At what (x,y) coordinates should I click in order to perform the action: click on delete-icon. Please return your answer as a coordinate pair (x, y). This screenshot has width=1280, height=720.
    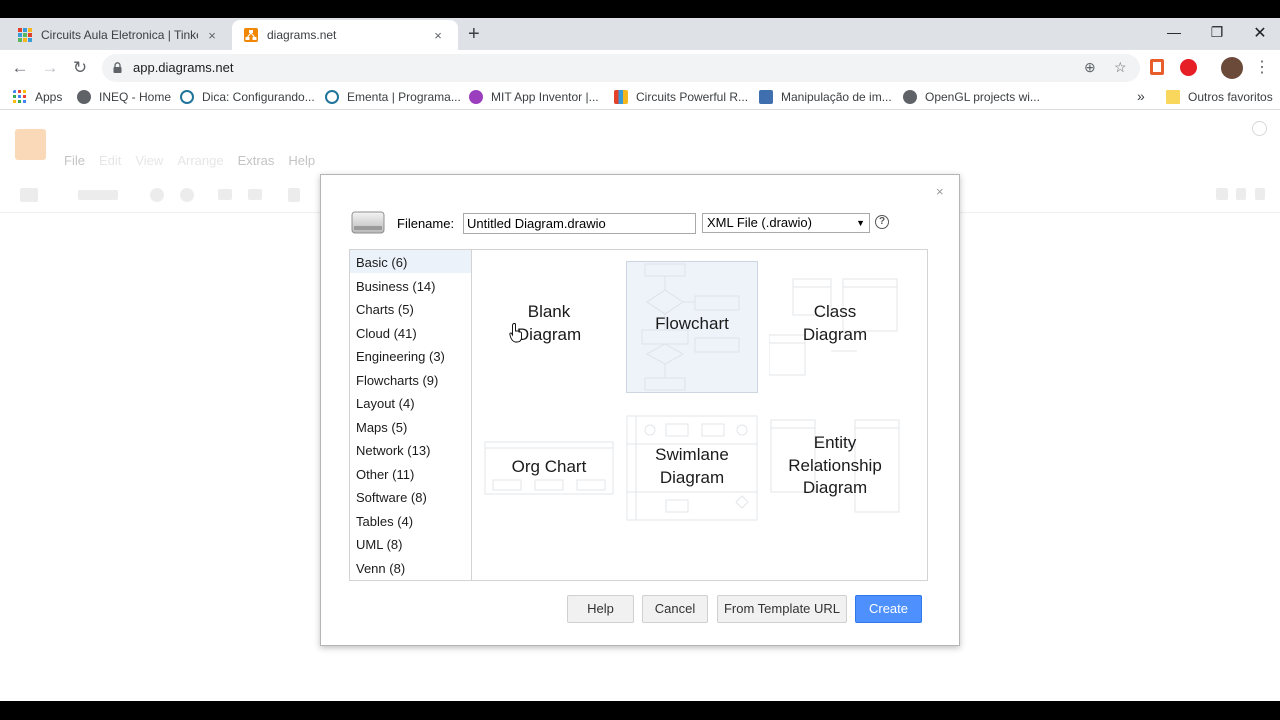
    Looking at the image, I should click on (294, 195).